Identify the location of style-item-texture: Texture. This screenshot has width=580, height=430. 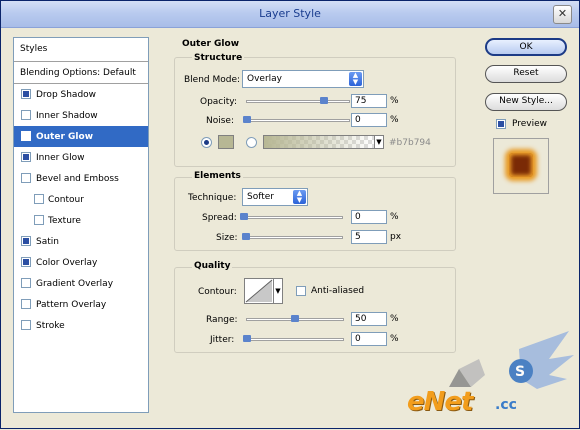
(81, 220).